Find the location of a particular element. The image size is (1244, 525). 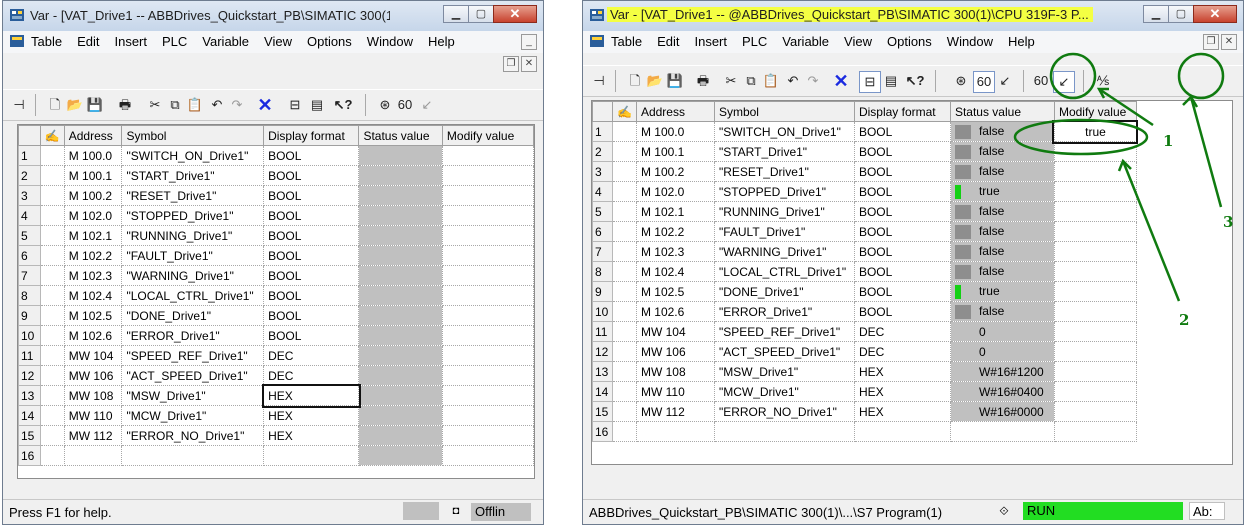

address-cell: M 102.6 is located at coordinates (93, 335).